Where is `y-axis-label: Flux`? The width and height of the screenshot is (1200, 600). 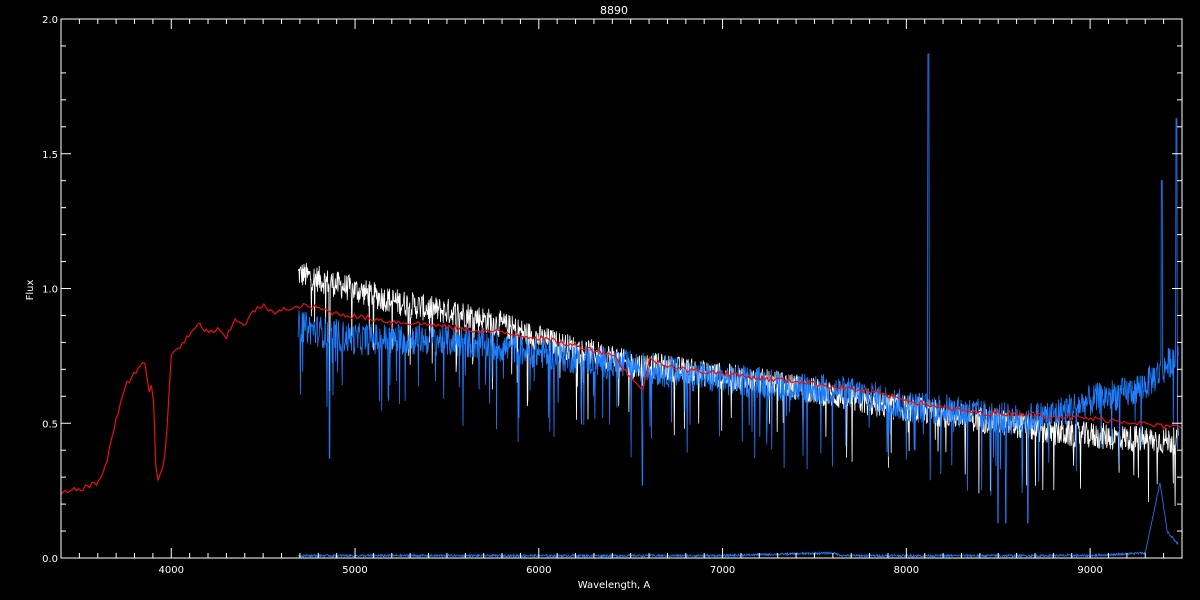
y-axis-label: Flux is located at coordinates (30, 290).